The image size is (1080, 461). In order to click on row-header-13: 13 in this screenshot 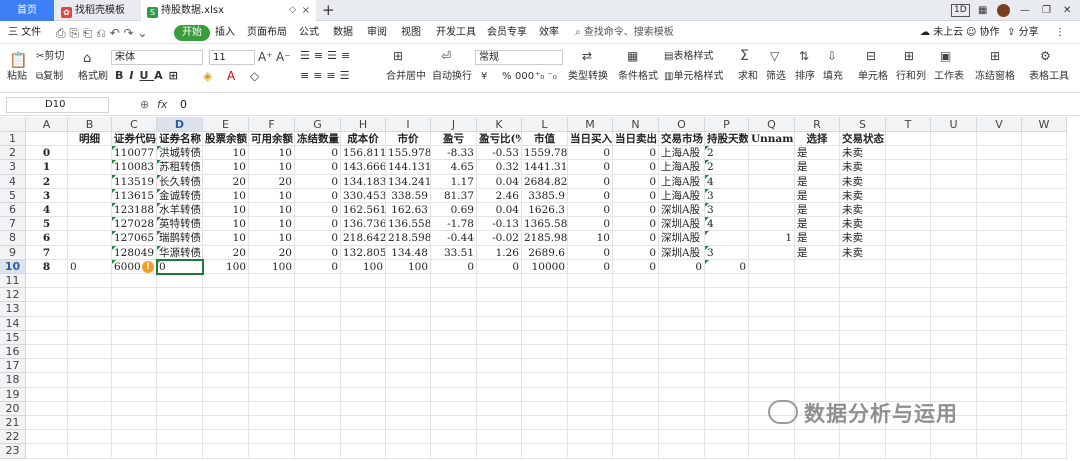, I will do `click(13, 309)`.